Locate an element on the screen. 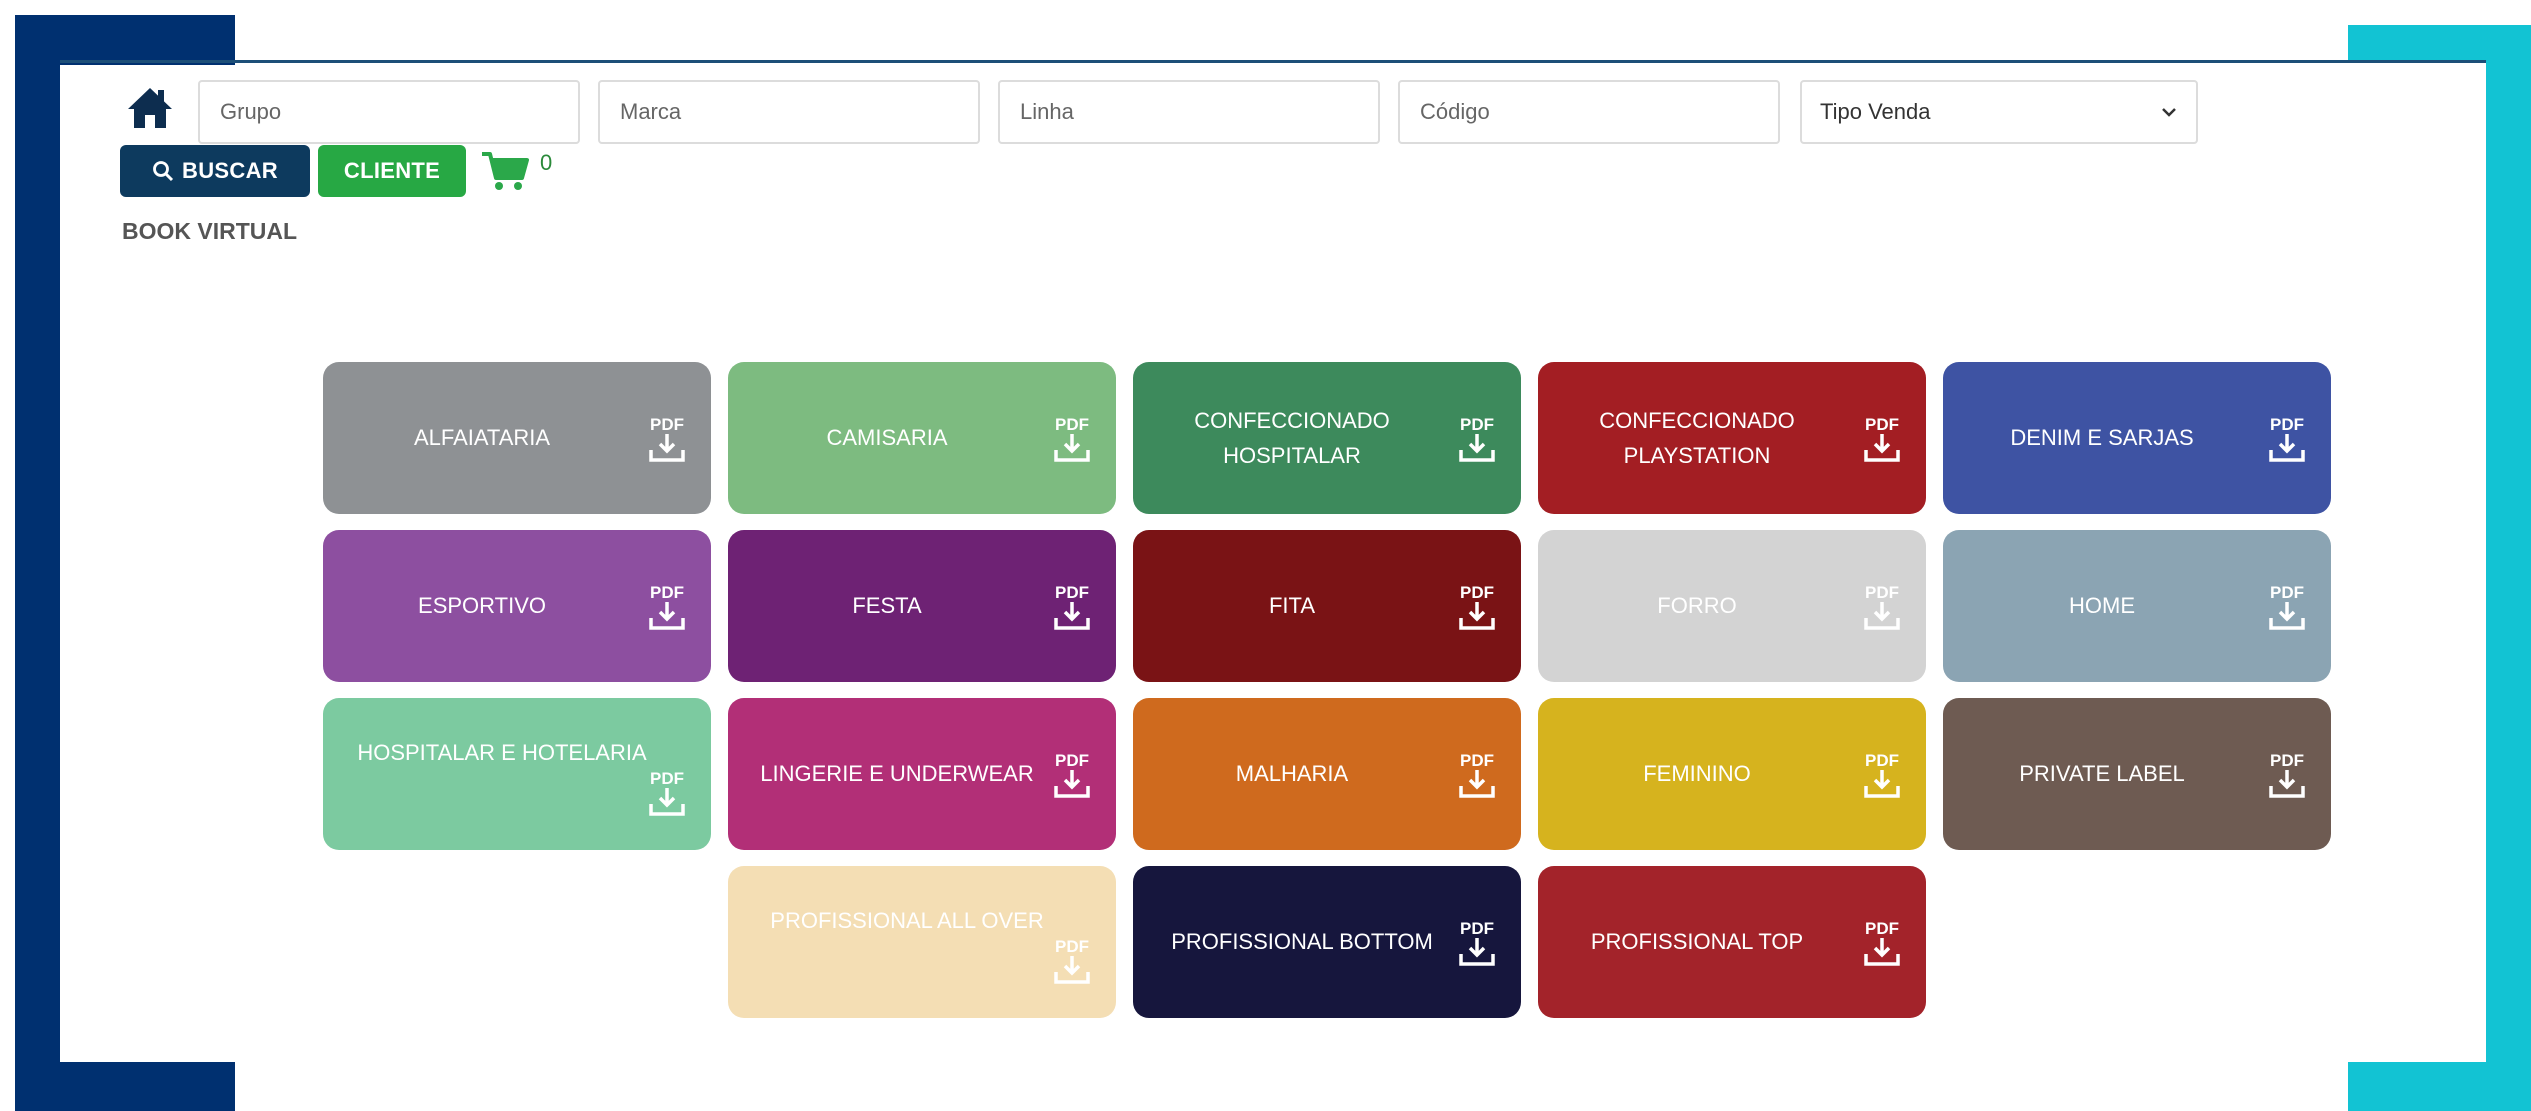 The width and height of the screenshot is (2531, 1111). category-card: DENIM E SARJAS PDF is located at coordinates (2137, 438).